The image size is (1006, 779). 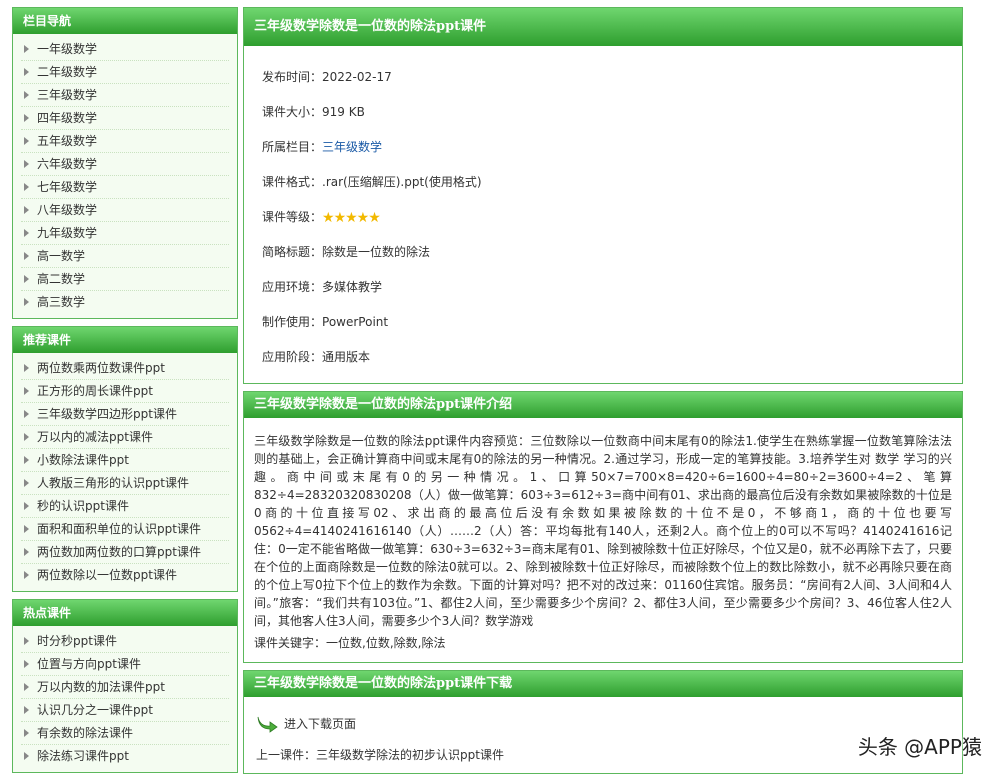 What do you see at coordinates (603, 287) in the screenshot?
I see `info-row: 应用环境：多媒体教学` at bounding box center [603, 287].